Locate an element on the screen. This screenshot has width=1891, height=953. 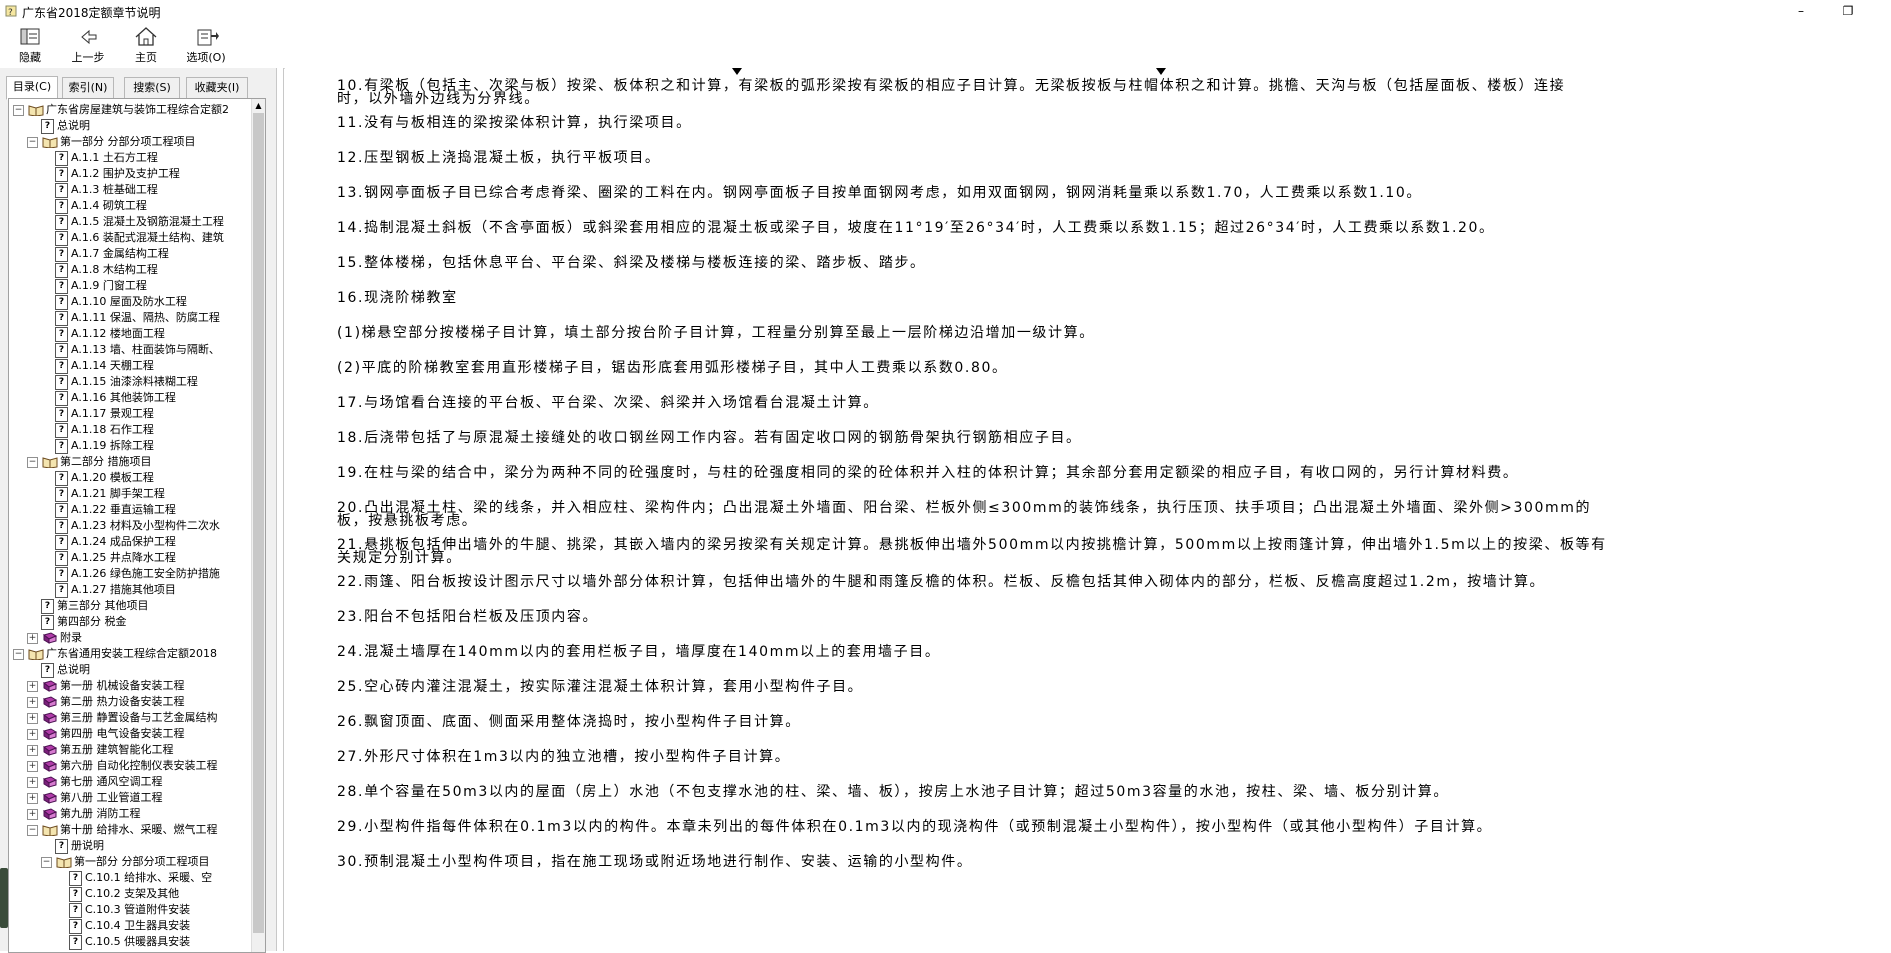
scroll-up-icon: ▲ is located at coordinates (258, 106).